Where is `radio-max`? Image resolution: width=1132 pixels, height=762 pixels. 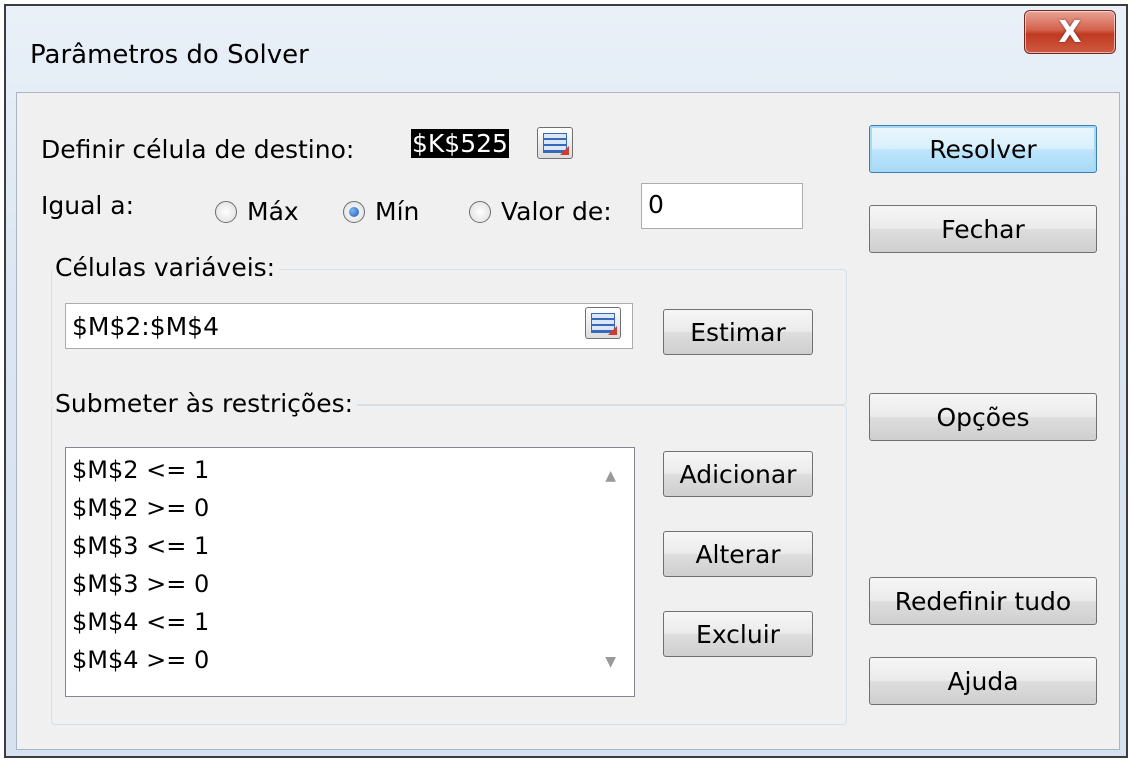 radio-max is located at coordinates (226, 212).